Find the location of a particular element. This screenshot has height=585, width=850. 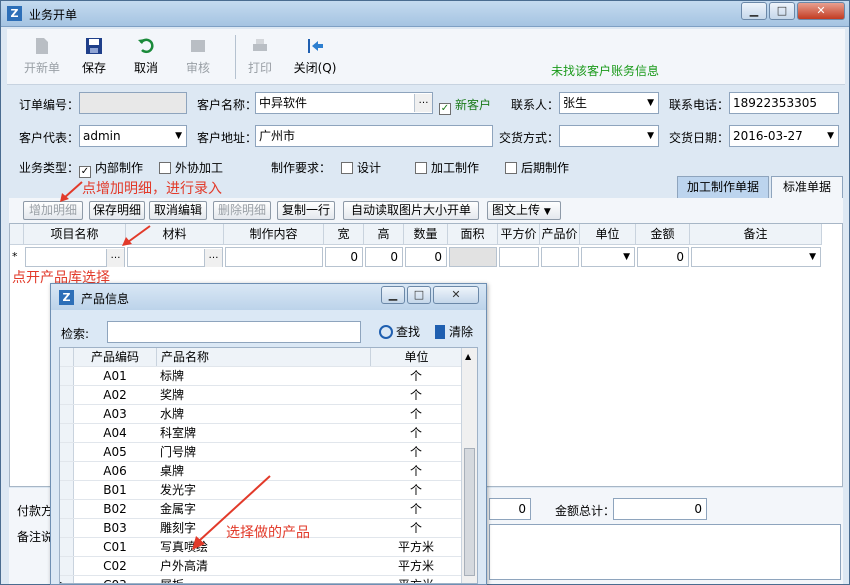

product-row: A04 科室牌 个 is located at coordinates (261, 433).